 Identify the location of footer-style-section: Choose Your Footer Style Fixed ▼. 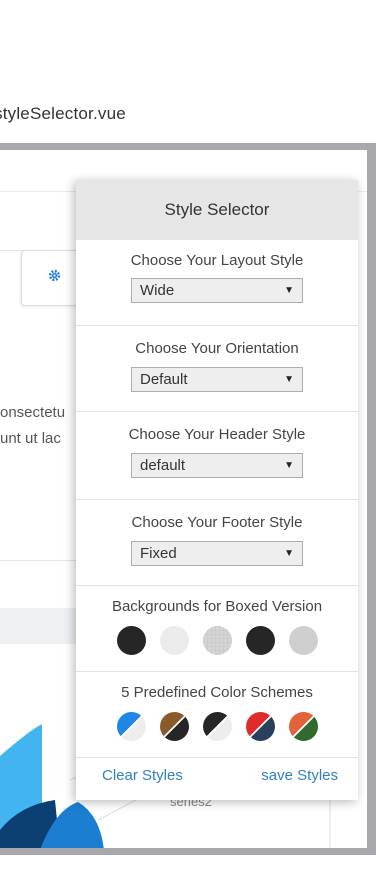
(217, 543).